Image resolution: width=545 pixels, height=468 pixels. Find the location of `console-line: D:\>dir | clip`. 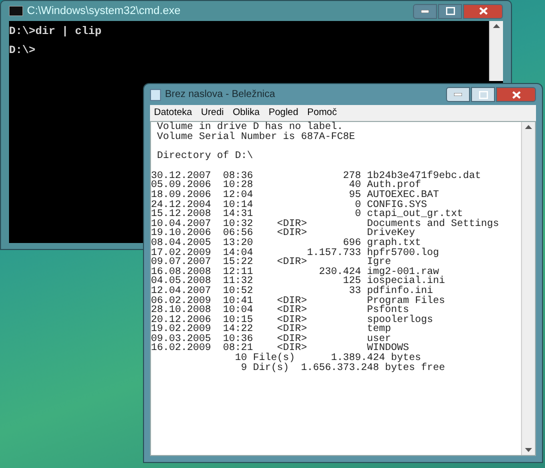

console-line: D:\>dir | clip is located at coordinates (55, 32).